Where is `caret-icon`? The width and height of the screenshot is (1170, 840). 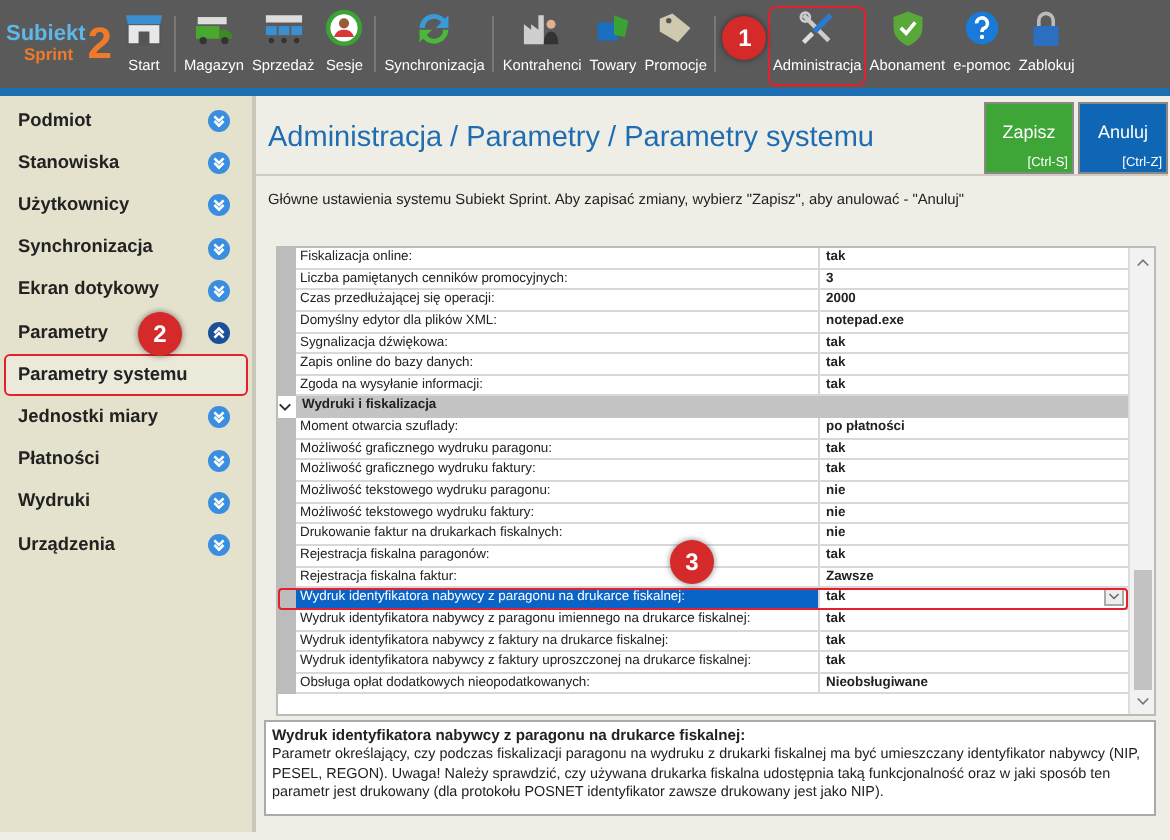 caret-icon is located at coordinates (1114, 597).